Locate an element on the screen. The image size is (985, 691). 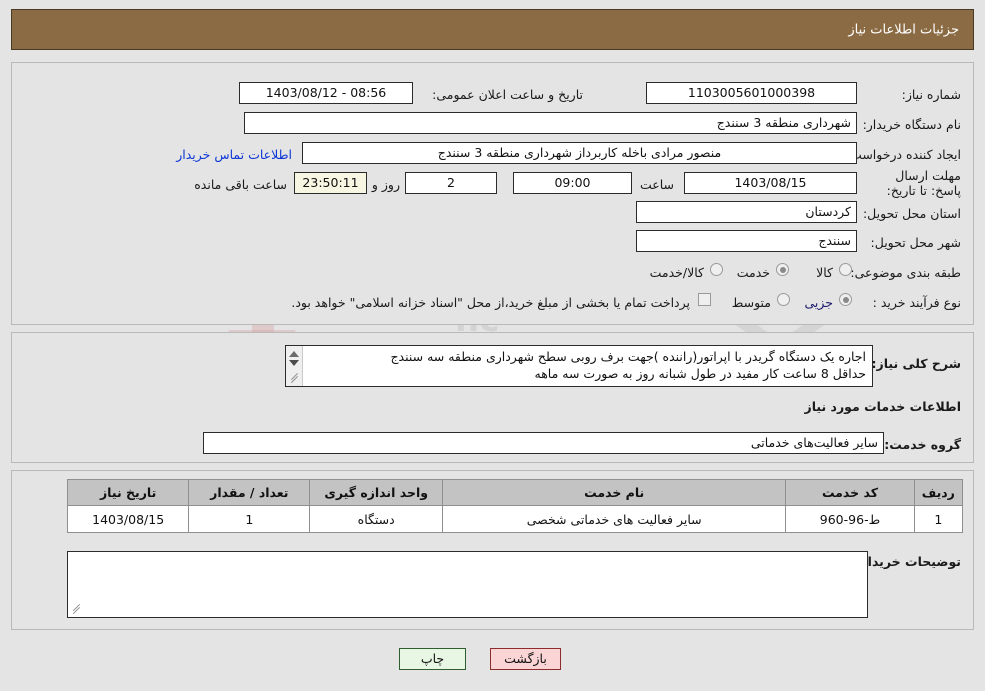
cell-need-date: 1403/08/15 is located at coordinates (128, 519).